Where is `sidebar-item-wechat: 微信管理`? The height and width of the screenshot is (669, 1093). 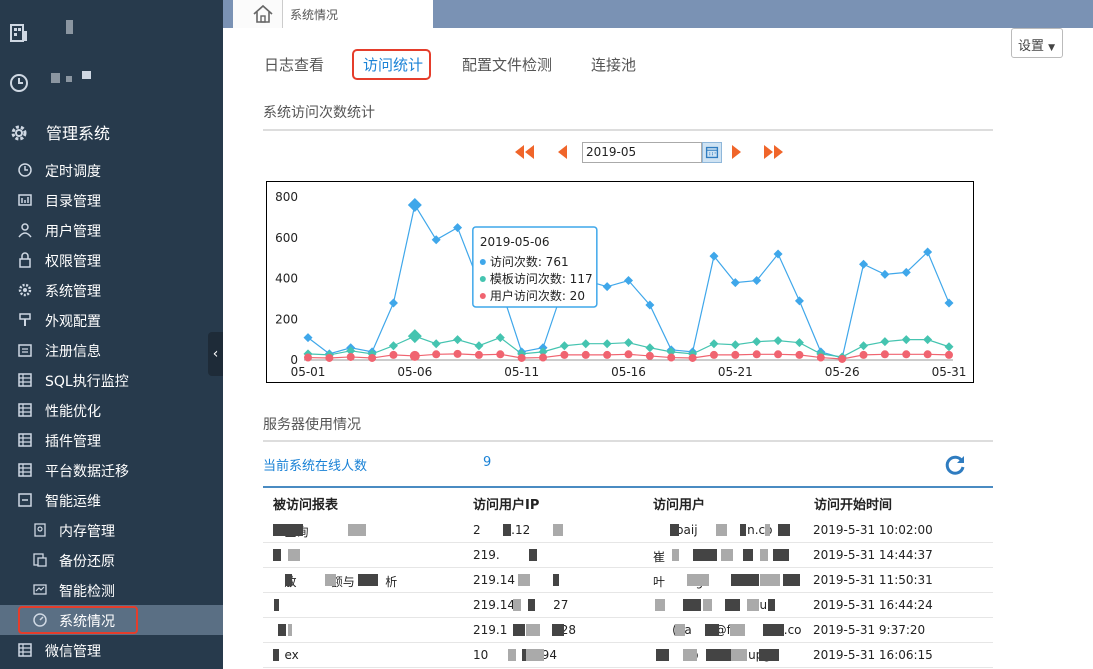
sidebar-item-wechat: 微信管理 is located at coordinates (111, 650).